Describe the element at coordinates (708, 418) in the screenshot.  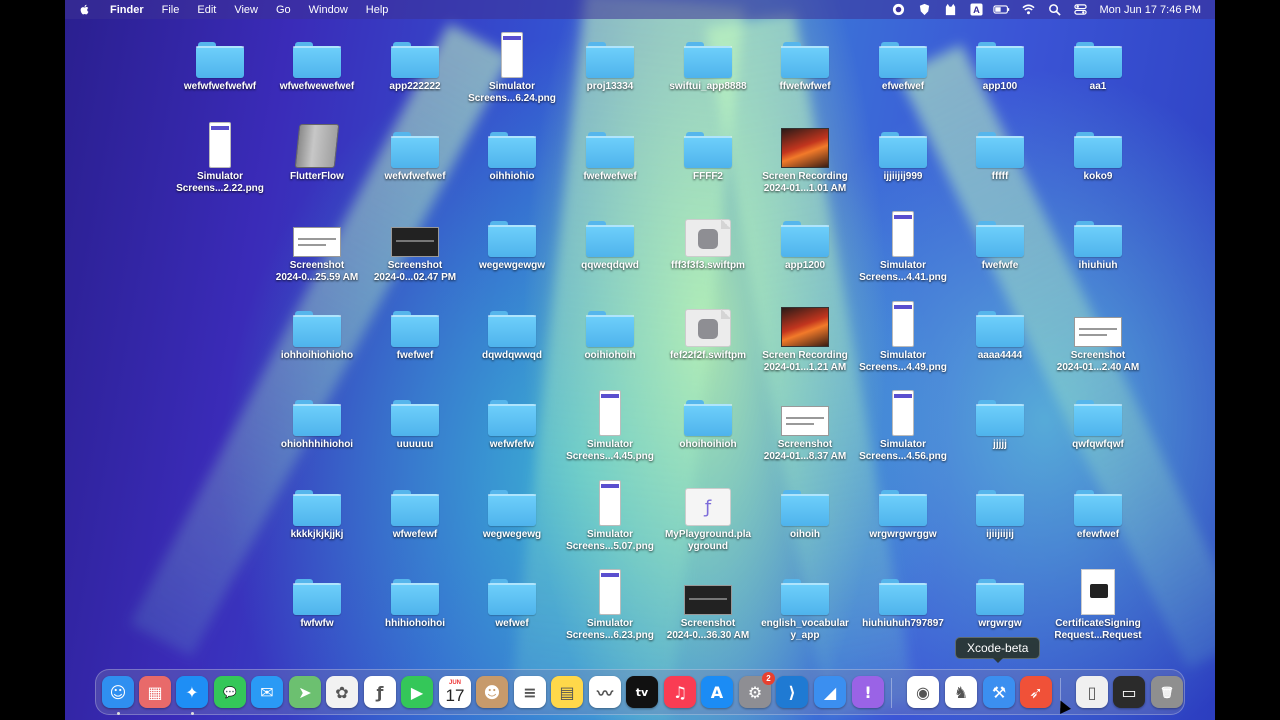
I see `desktop-item: ohoihoihioh` at that location.